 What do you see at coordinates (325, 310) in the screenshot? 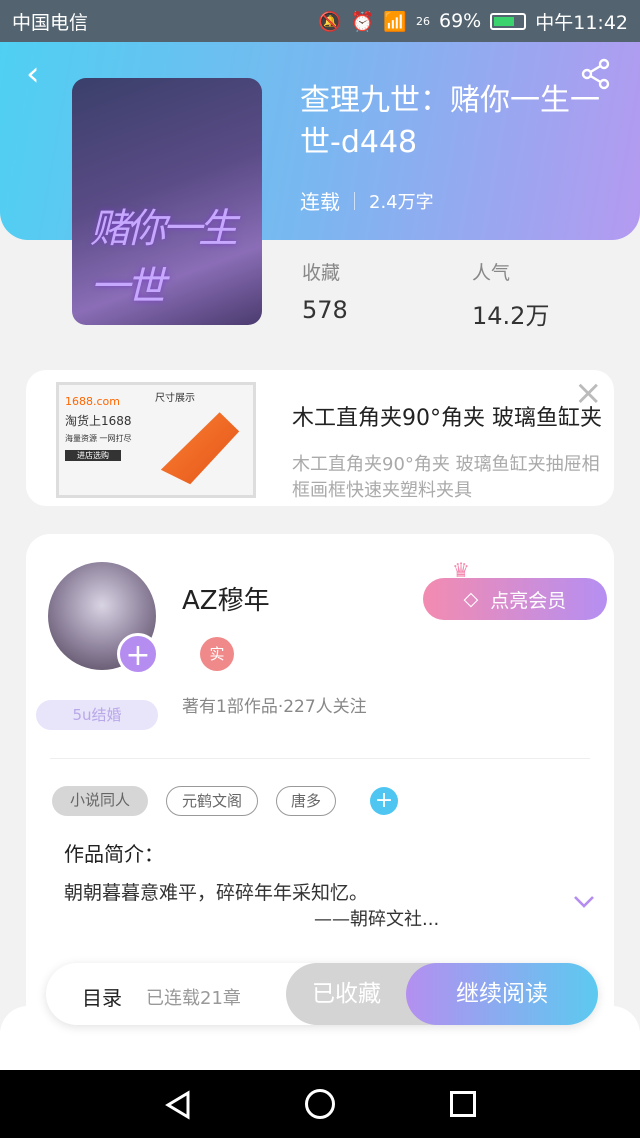
I see `favorites-value: 578` at bounding box center [325, 310].